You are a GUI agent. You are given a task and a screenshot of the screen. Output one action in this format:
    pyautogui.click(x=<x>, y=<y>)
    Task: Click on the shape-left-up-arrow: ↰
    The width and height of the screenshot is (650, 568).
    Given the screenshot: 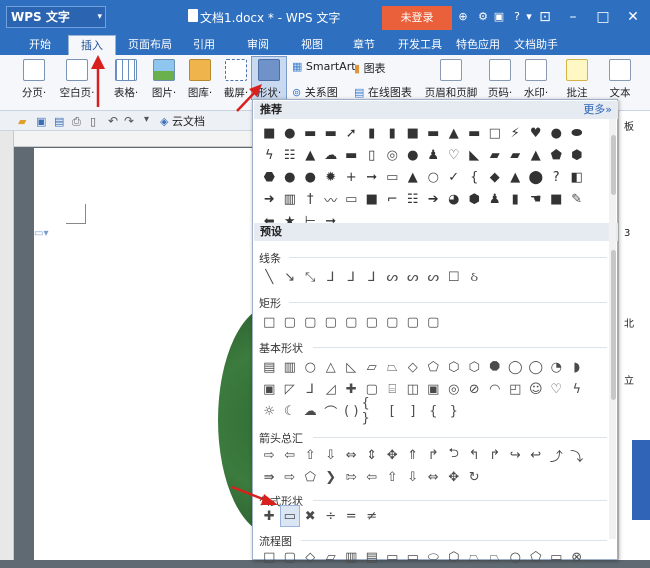 What is the action you would take?
    pyautogui.click(x=474, y=455)
    